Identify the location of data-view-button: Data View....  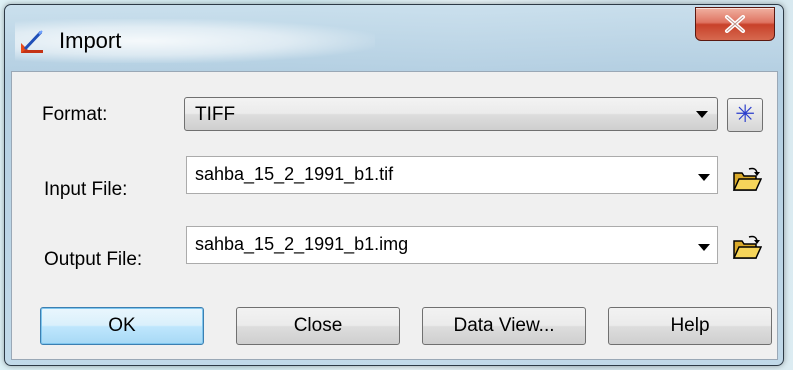
(504, 326).